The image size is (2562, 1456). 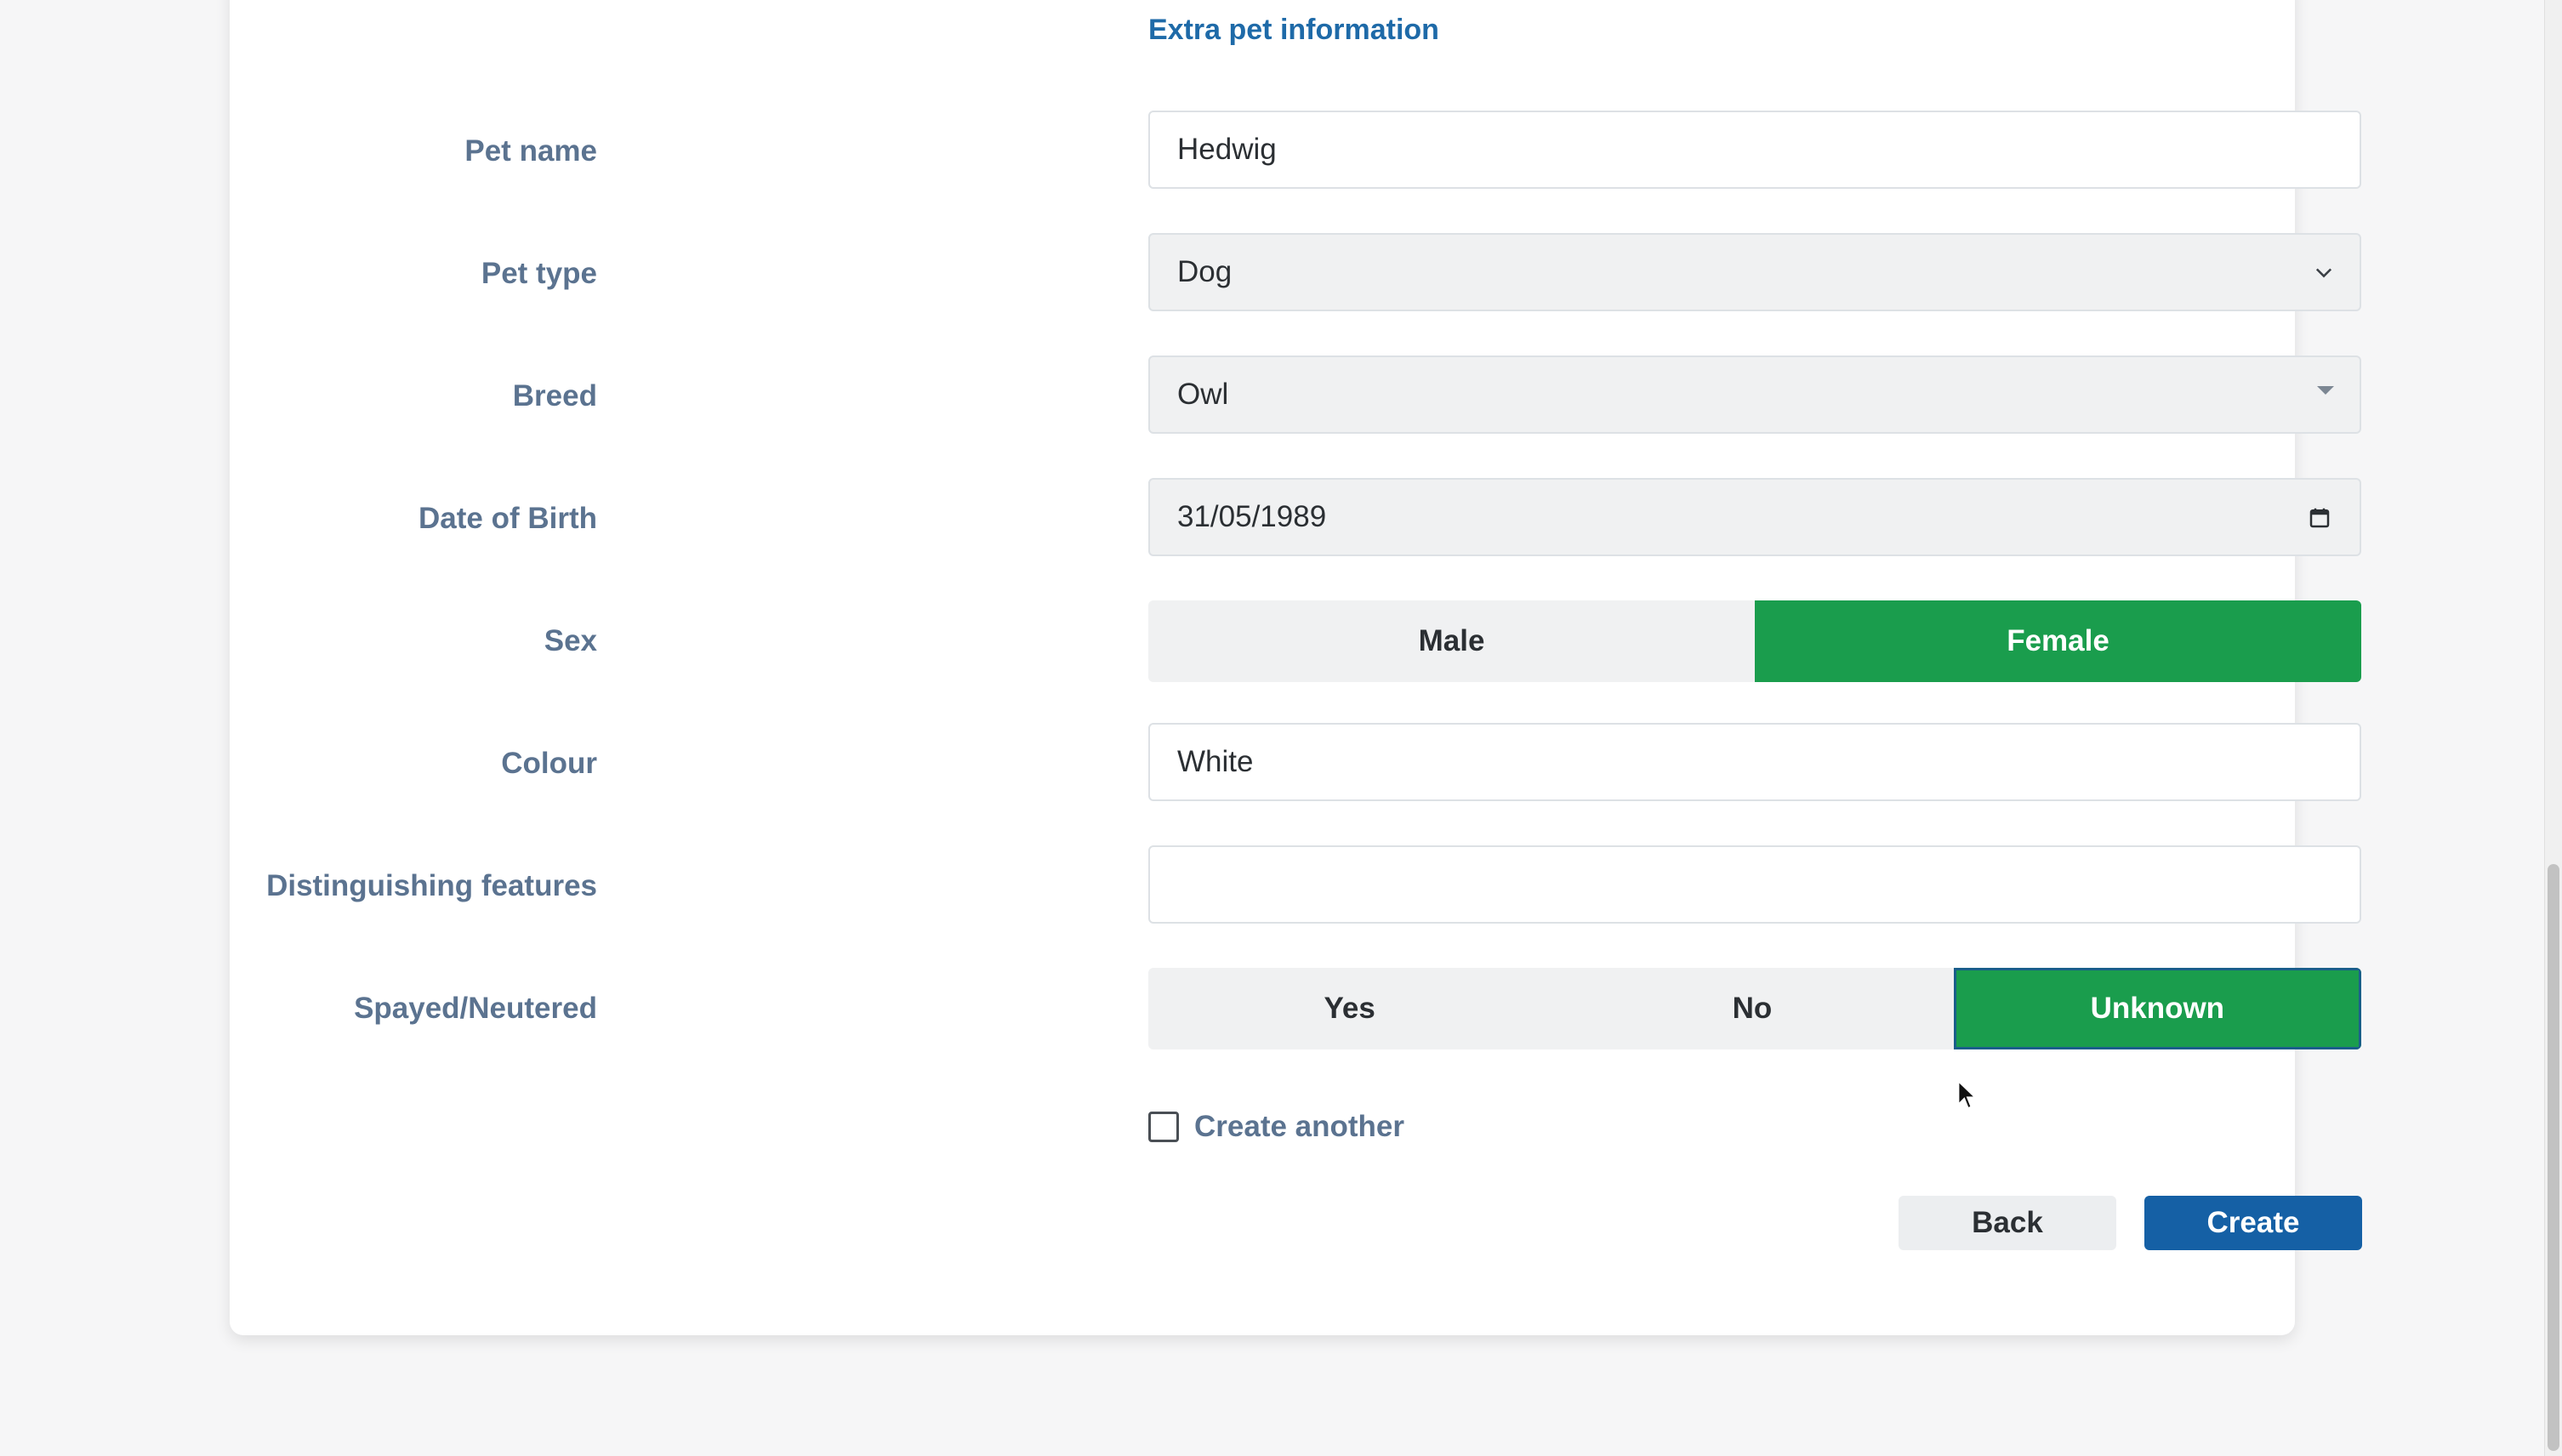 I want to click on colour-value: White, so click(x=1215, y=761).